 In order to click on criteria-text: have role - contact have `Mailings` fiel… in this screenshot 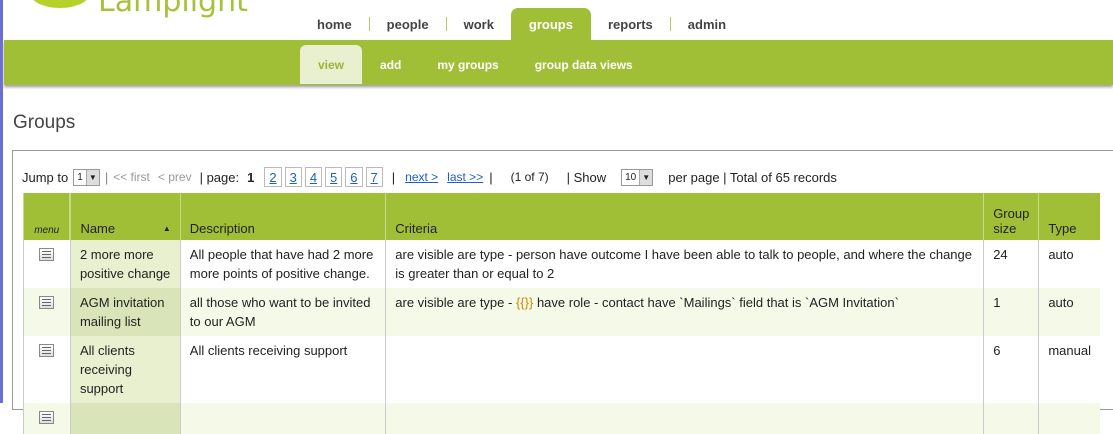, I will do `click(716, 302)`.